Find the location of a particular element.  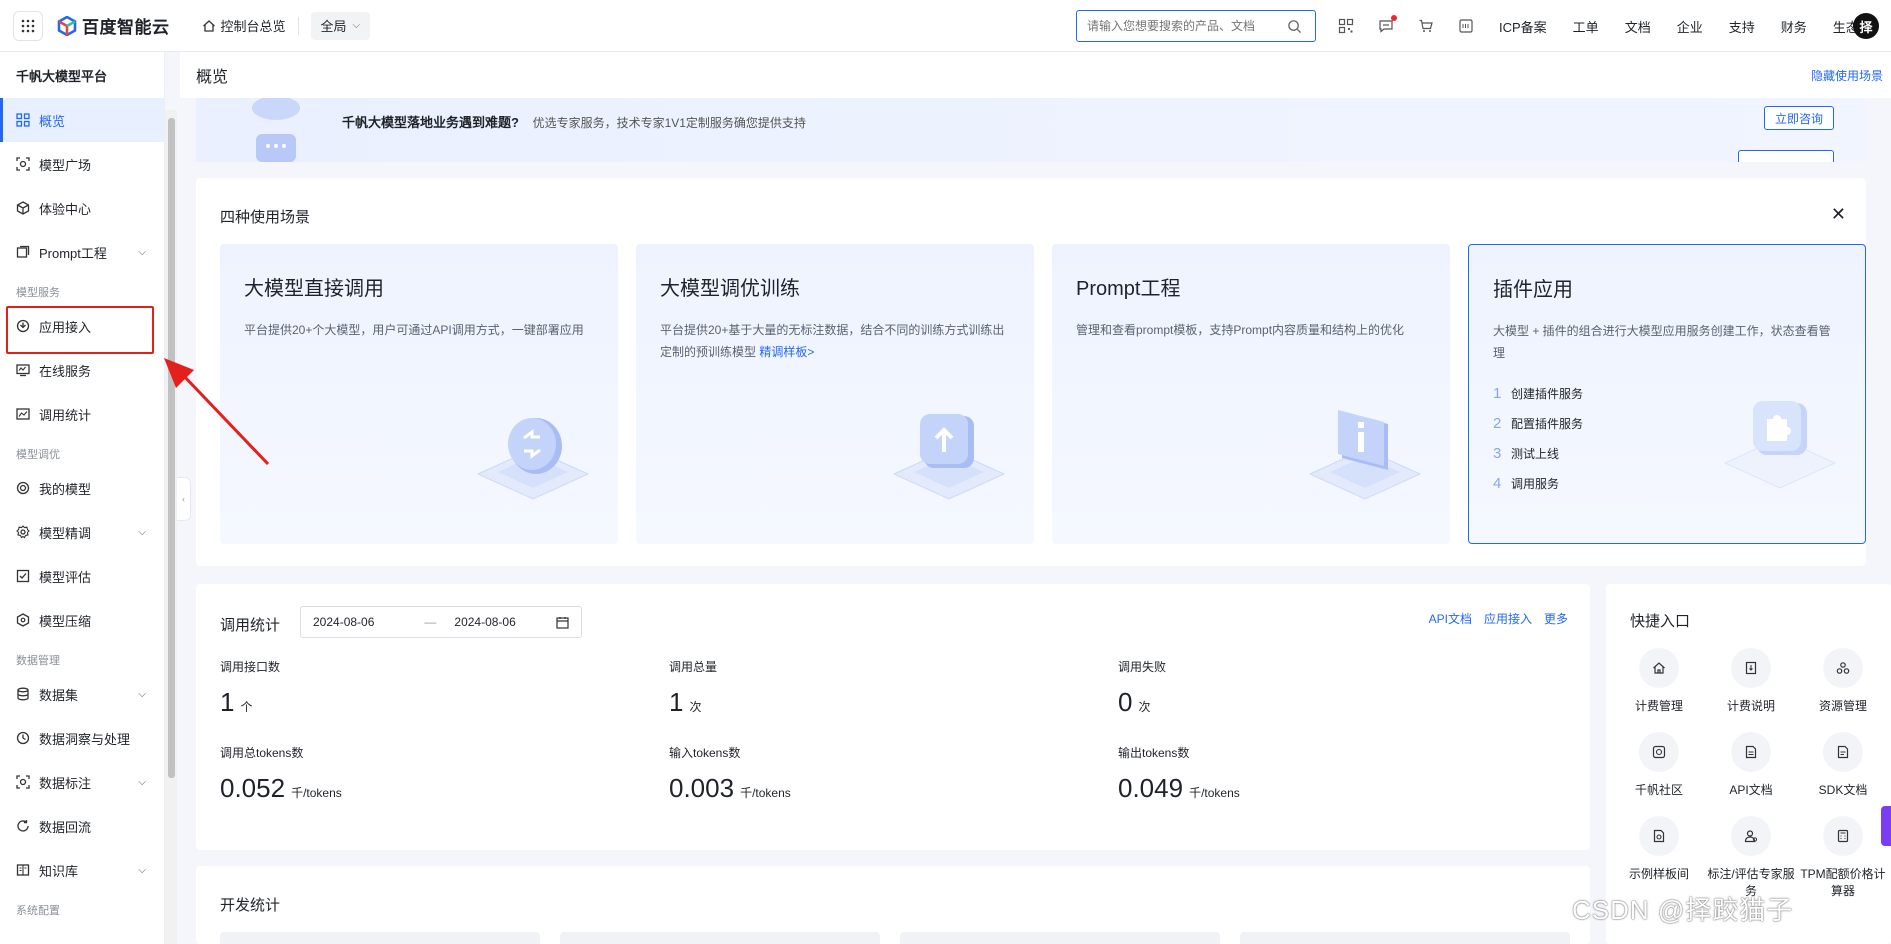

region-value: 全局 is located at coordinates (333, 26).